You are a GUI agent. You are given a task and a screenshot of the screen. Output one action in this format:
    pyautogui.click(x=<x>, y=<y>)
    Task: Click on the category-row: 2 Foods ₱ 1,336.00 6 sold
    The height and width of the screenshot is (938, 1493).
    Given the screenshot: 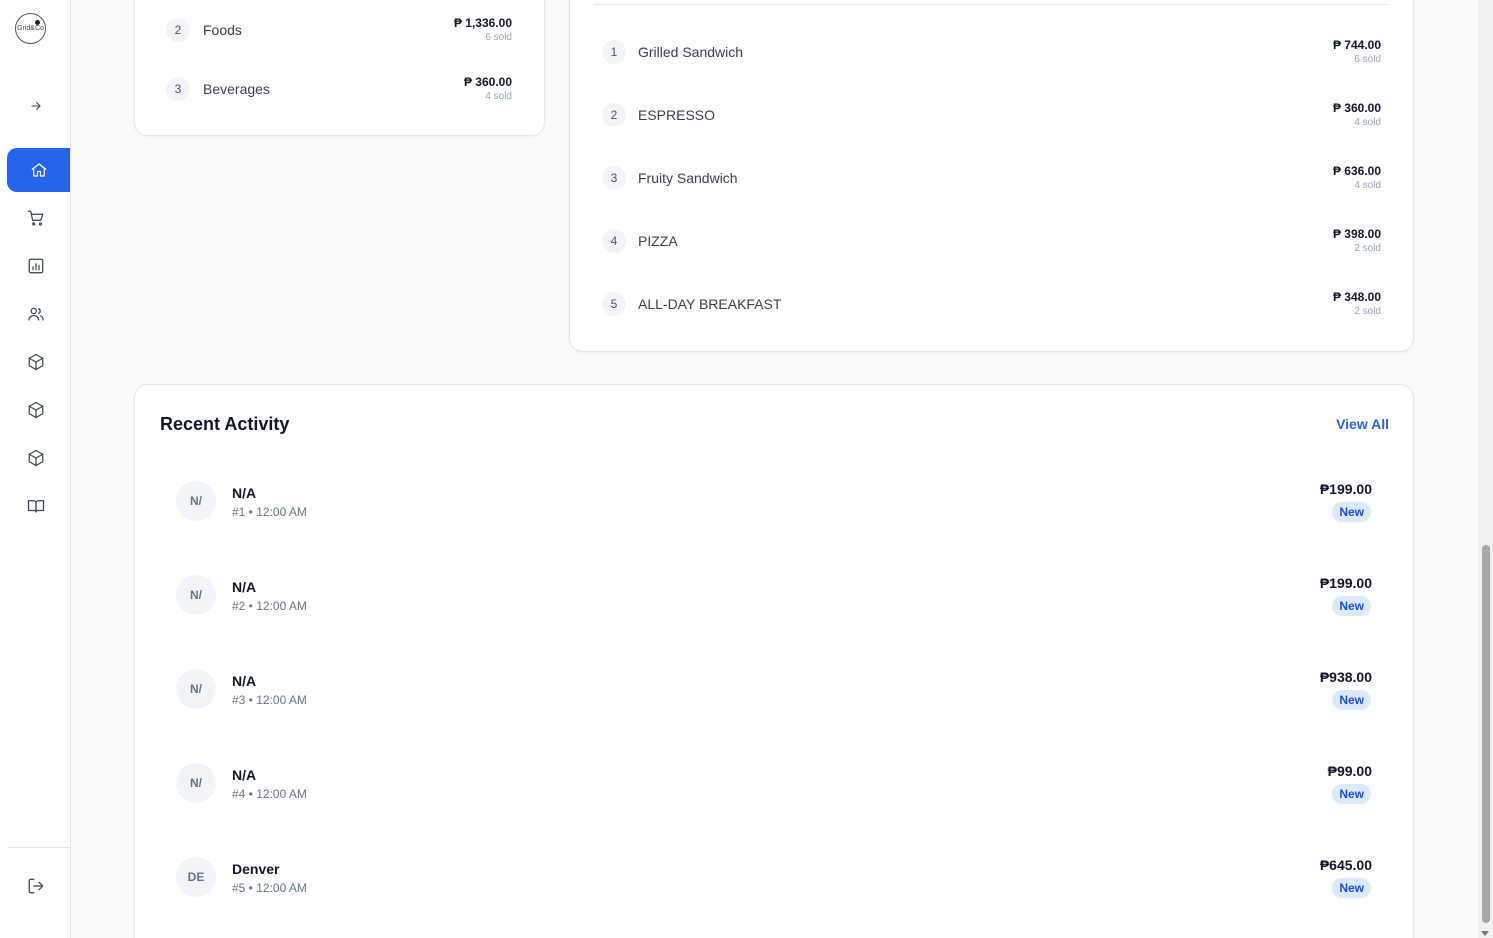 What is the action you would take?
    pyautogui.click(x=339, y=31)
    